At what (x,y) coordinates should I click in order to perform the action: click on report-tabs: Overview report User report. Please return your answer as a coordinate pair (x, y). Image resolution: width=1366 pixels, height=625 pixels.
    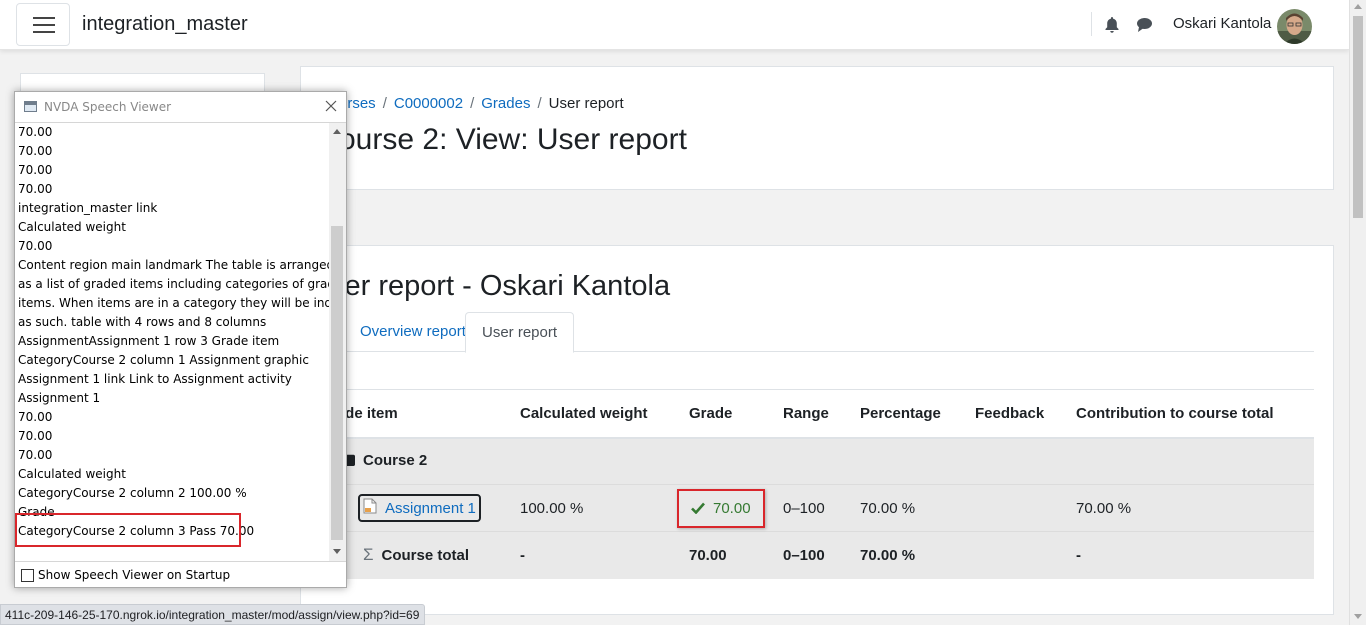
    Looking at the image, I should click on (822, 332).